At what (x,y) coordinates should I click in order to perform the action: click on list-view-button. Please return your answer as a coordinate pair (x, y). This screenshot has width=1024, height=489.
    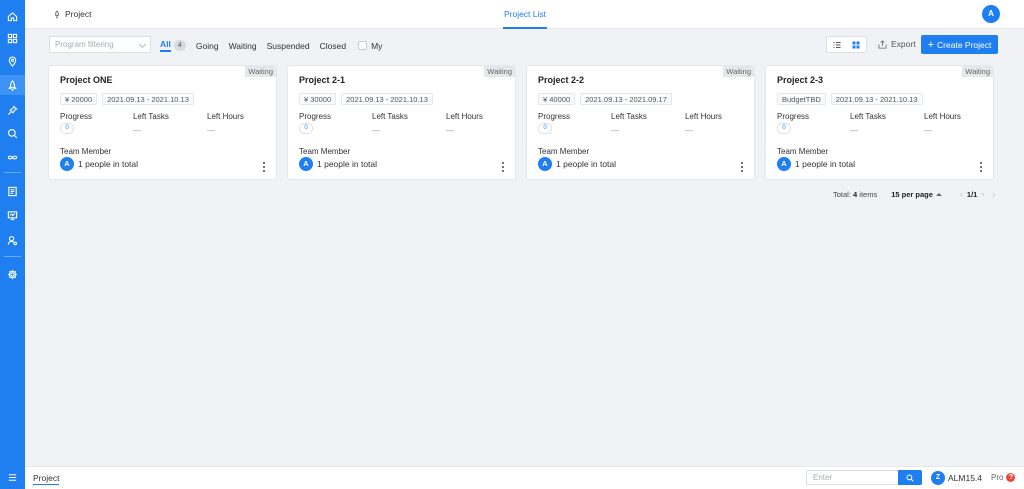
    Looking at the image, I should click on (837, 44).